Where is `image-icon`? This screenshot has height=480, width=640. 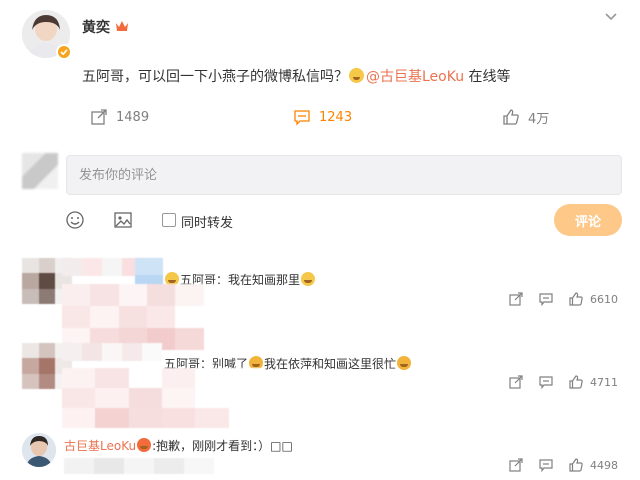
image-icon is located at coordinates (123, 220).